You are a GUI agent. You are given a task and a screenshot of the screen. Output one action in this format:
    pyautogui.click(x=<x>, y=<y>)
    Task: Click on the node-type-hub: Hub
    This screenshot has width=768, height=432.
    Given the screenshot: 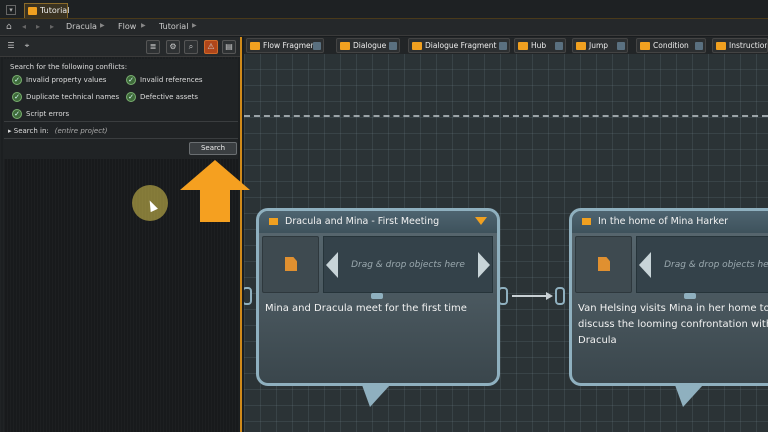 What is the action you would take?
    pyautogui.click(x=540, y=45)
    